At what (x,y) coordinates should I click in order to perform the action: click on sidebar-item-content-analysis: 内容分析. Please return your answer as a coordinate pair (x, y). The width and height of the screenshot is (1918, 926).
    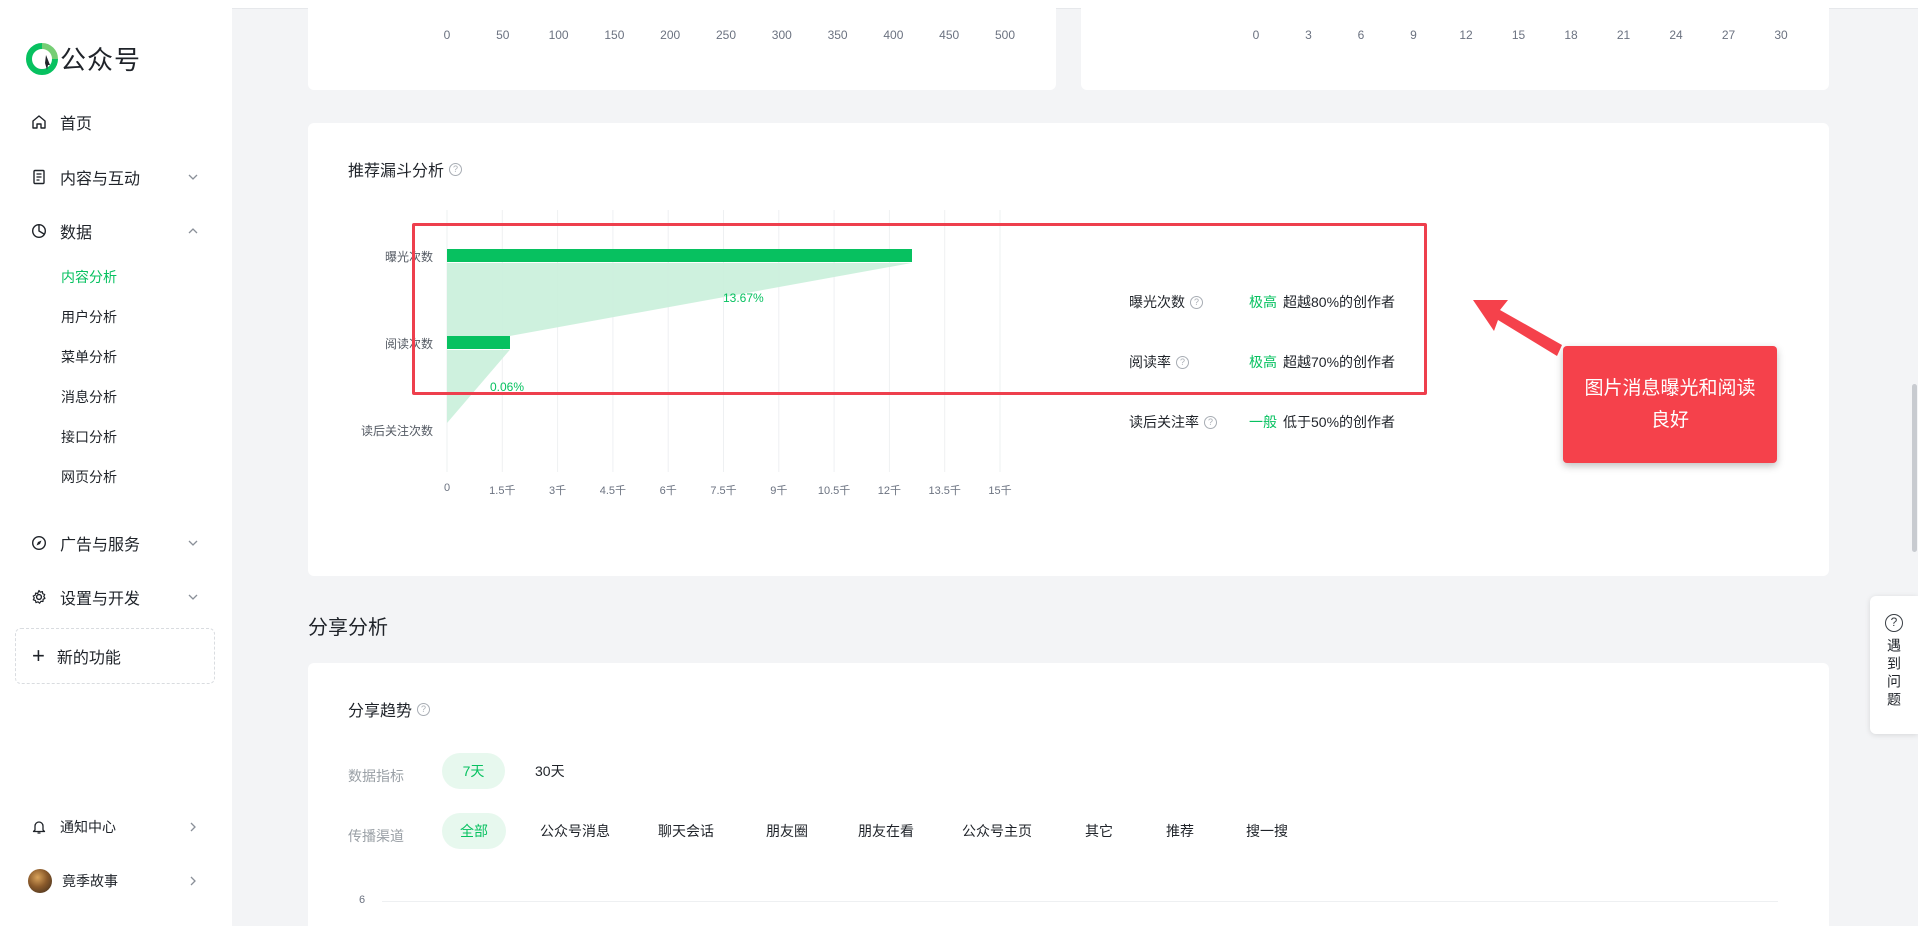
    Looking at the image, I should click on (89, 277).